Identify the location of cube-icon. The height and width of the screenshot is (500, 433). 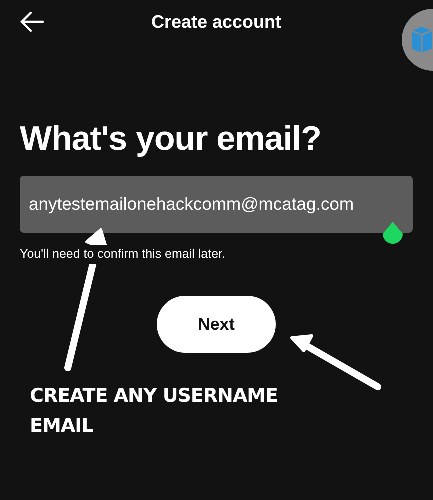
(421, 40).